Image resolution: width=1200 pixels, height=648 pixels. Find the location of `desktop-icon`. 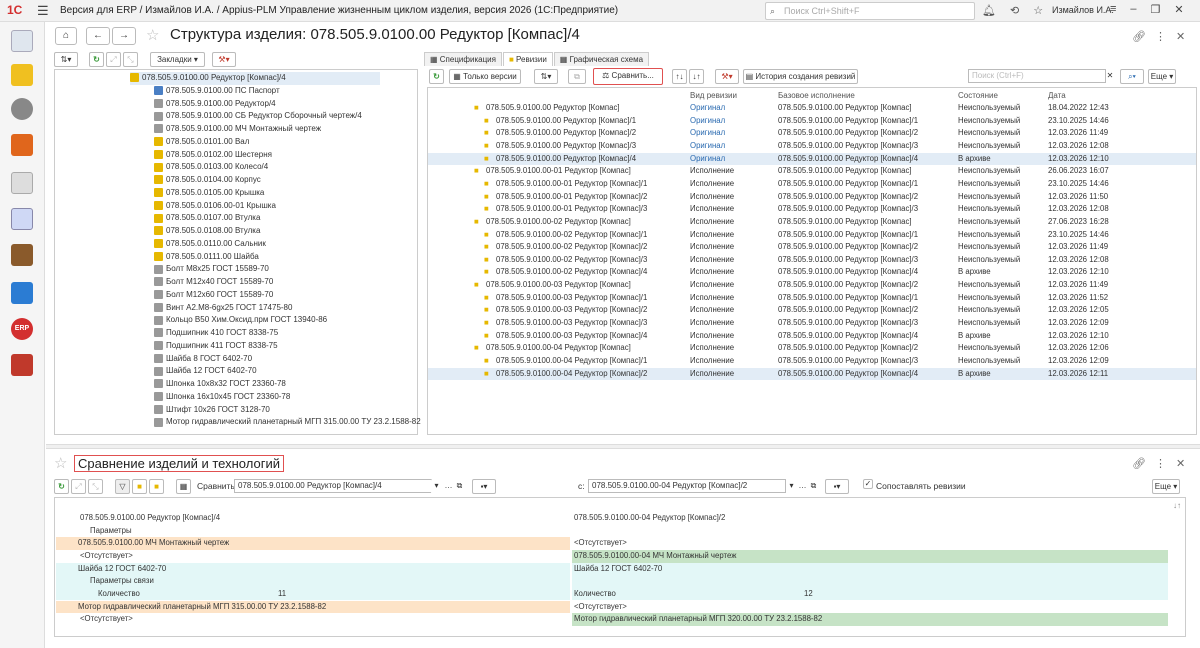

desktop-icon is located at coordinates (22, 41).